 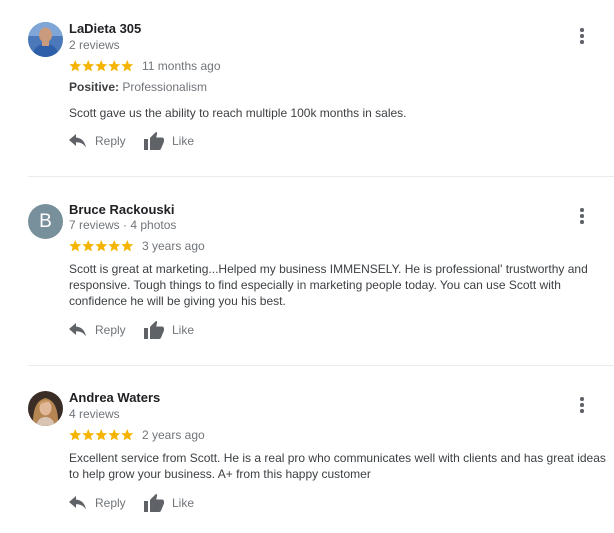 I want to click on reviewer-name: Bruce Rackouski, so click(x=122, y=209).